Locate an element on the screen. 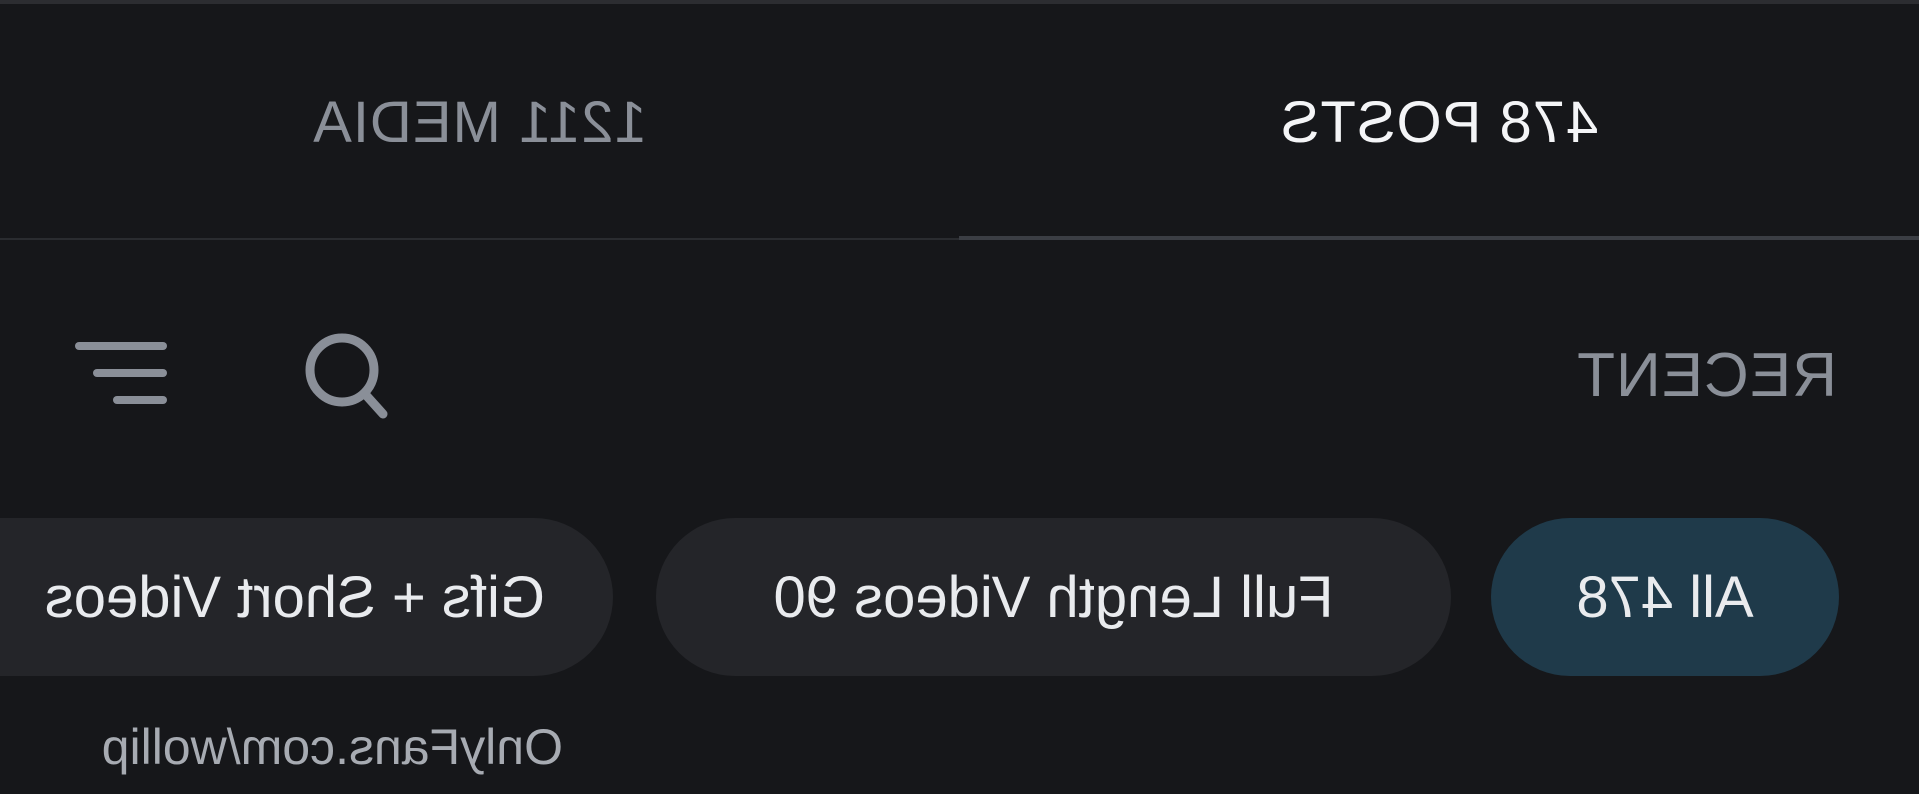 The image size is (1919, 794). tab-posts-label: 478 POSTS is located at coordinates (1439, 122).